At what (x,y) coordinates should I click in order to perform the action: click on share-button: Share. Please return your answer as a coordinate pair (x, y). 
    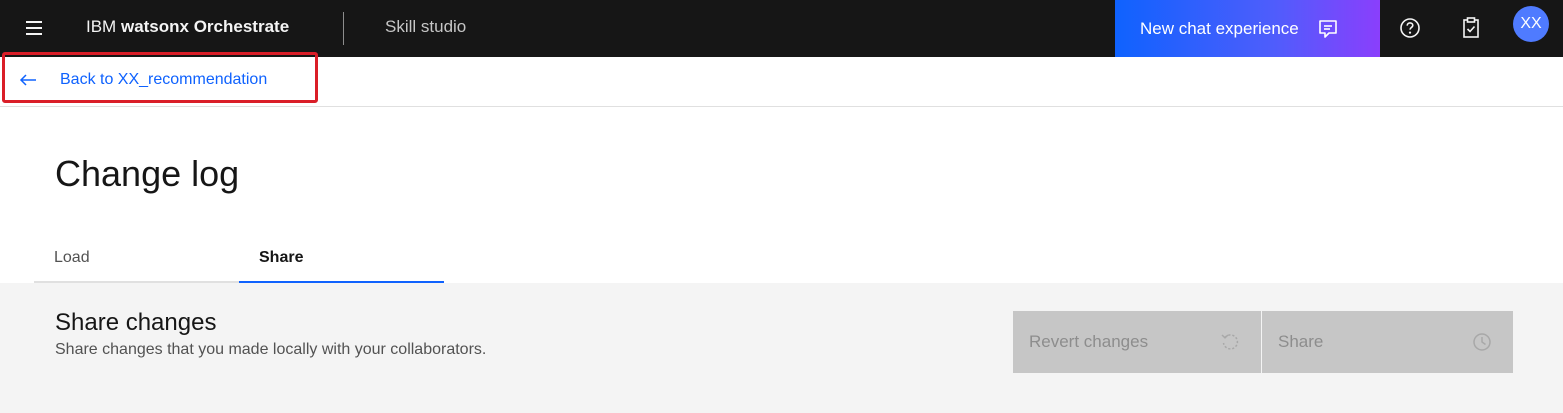
    Looking at the image, I should click on (1387, 342).